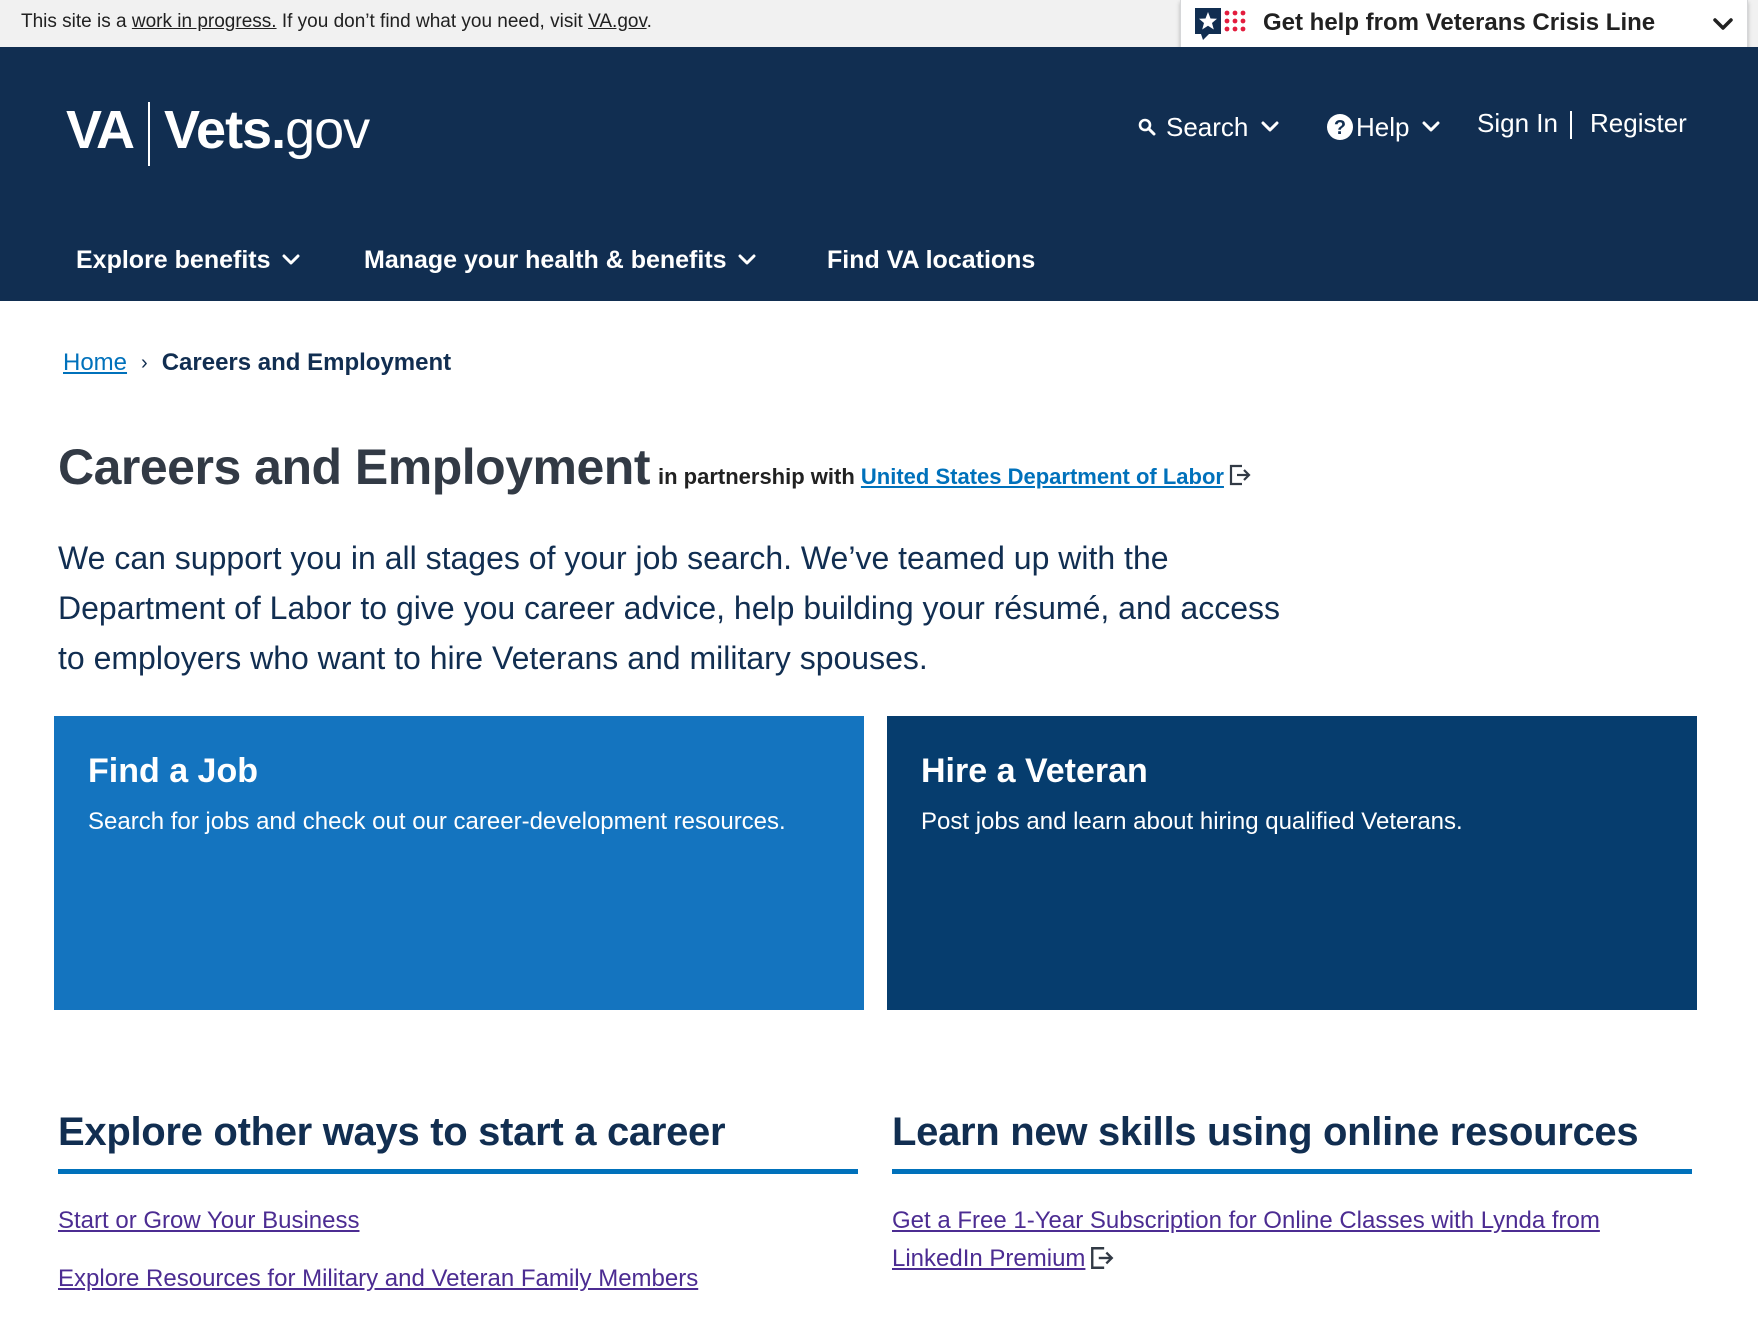 This screenshot has height=1318, width=1758. I want to click on register-link: Register, so click(1638, 123).